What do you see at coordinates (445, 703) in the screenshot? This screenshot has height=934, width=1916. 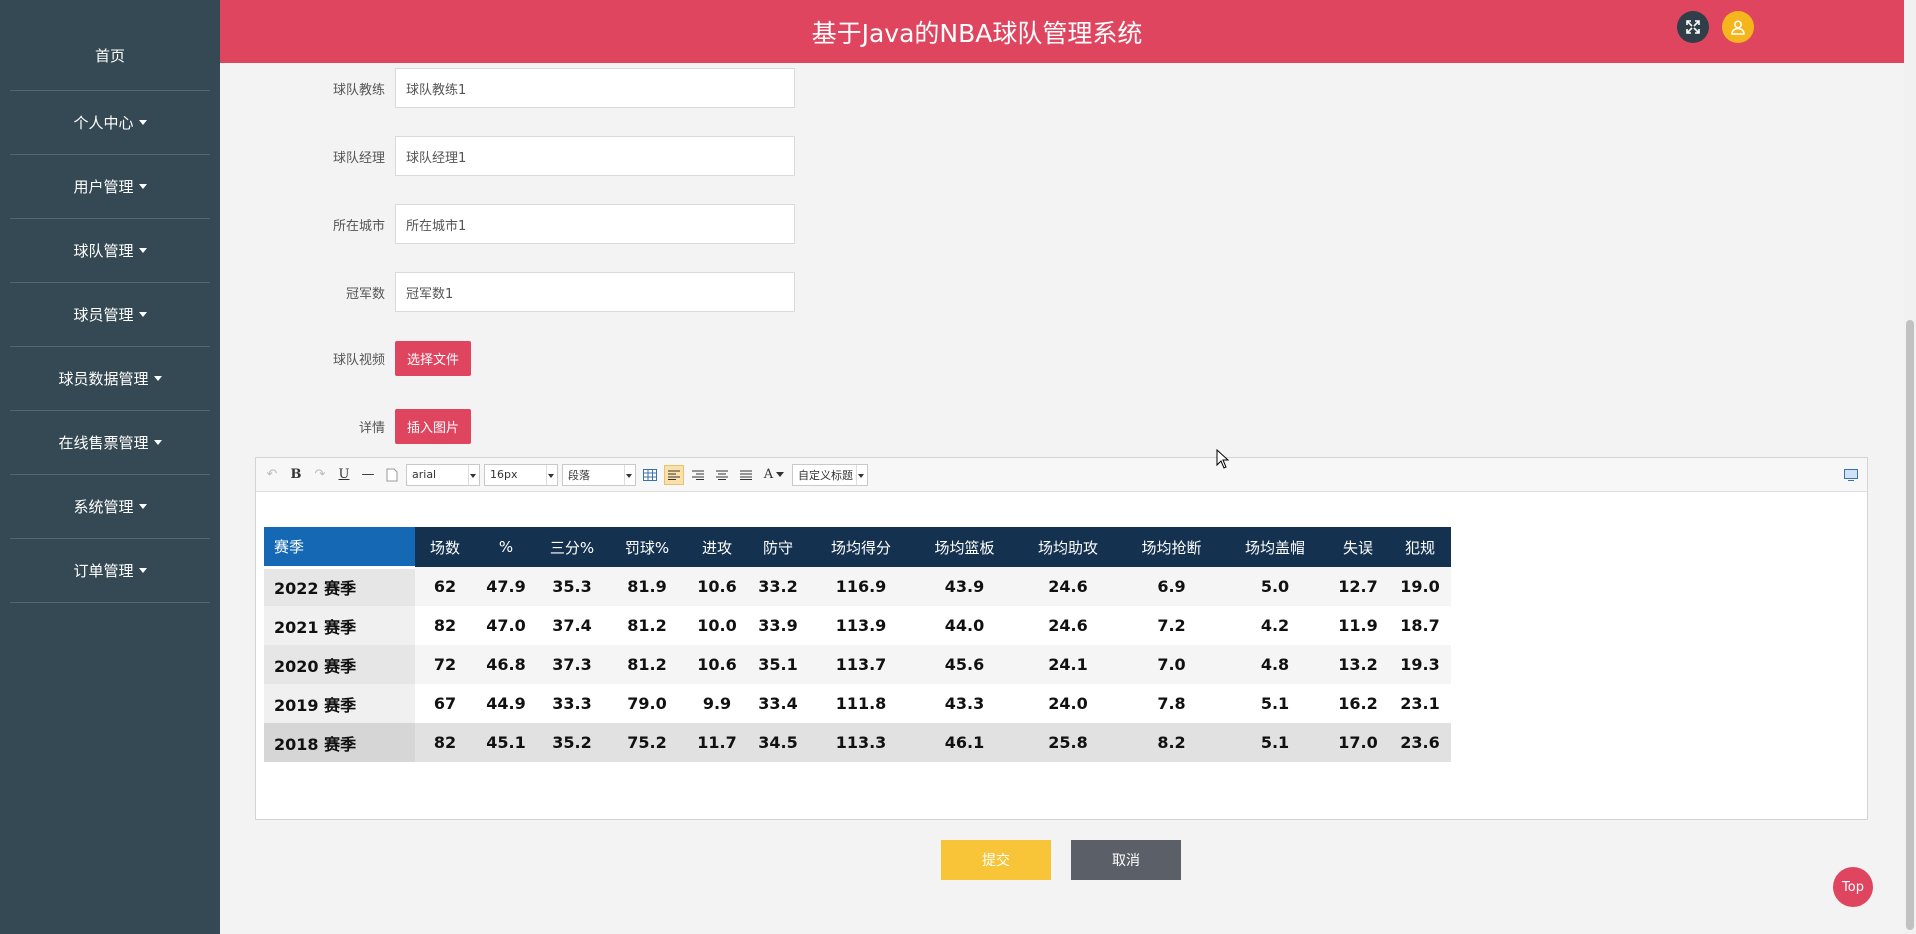 I see `table-cell: 67` at bounding box center [445, 703].